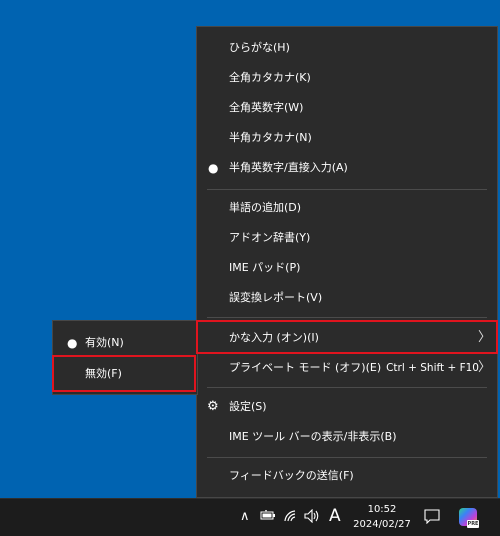 This screenshot has width=500, height=536. Describe the element at coordinates (276, 297) in the screenshot. I see `menu-item-label: 誤変換レポート(V)` at that location.